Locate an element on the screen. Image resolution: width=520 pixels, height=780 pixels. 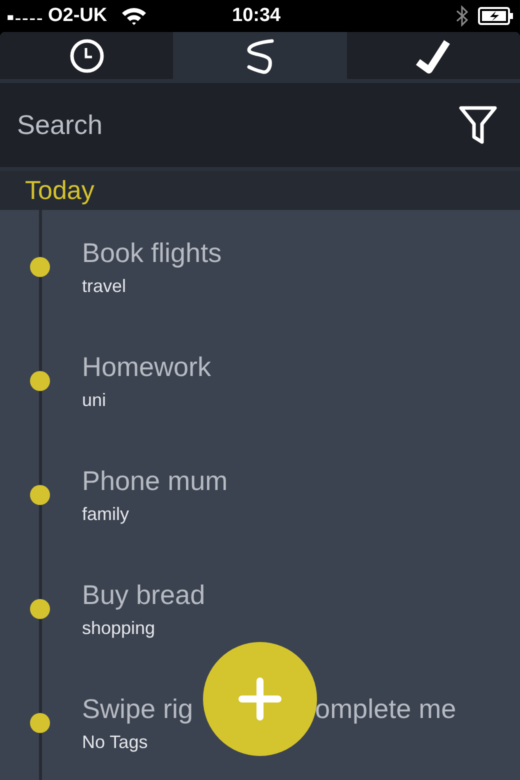
task-row: Homework uni is located at coordinates (260, 381).